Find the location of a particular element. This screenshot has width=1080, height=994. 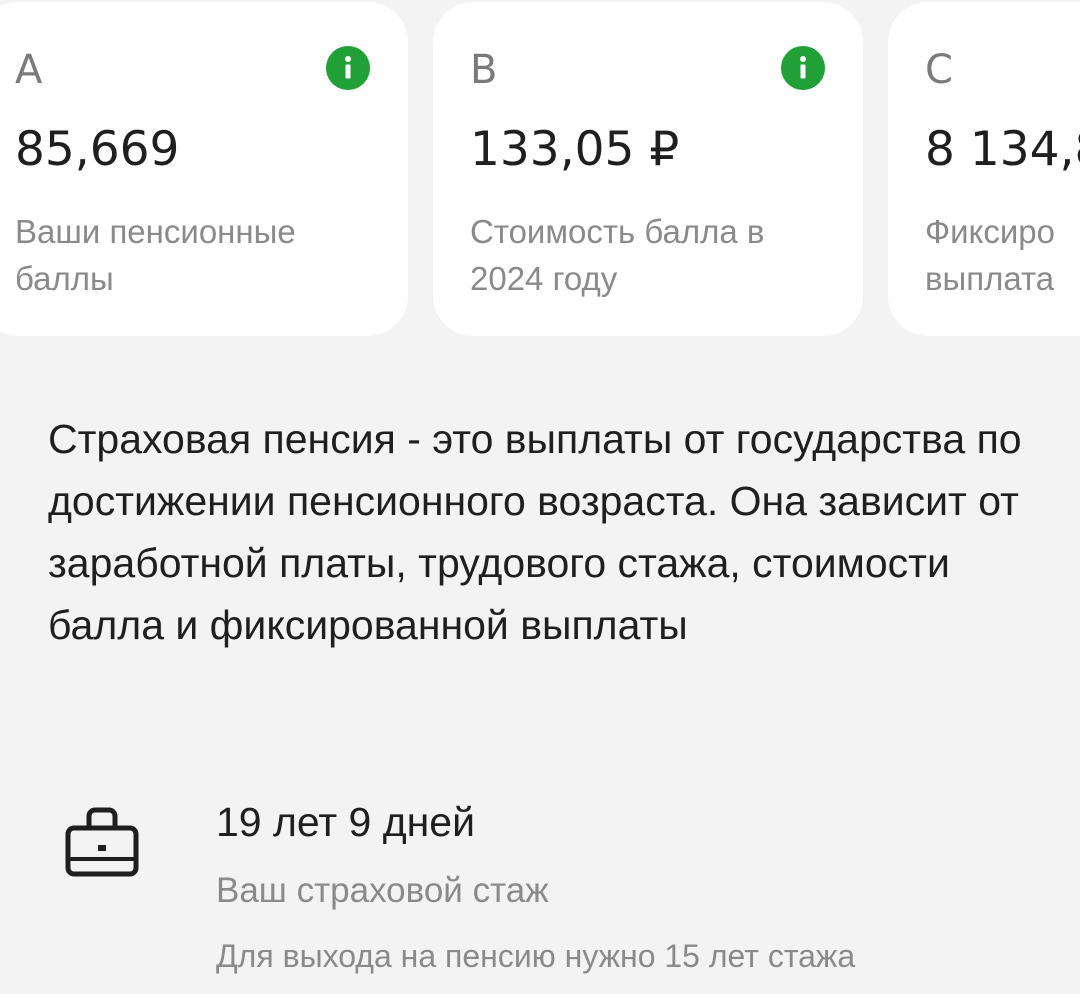

card-fixed-payment: C 8 134,8 Фиксиро выплата is located at coordinates (984, 169).